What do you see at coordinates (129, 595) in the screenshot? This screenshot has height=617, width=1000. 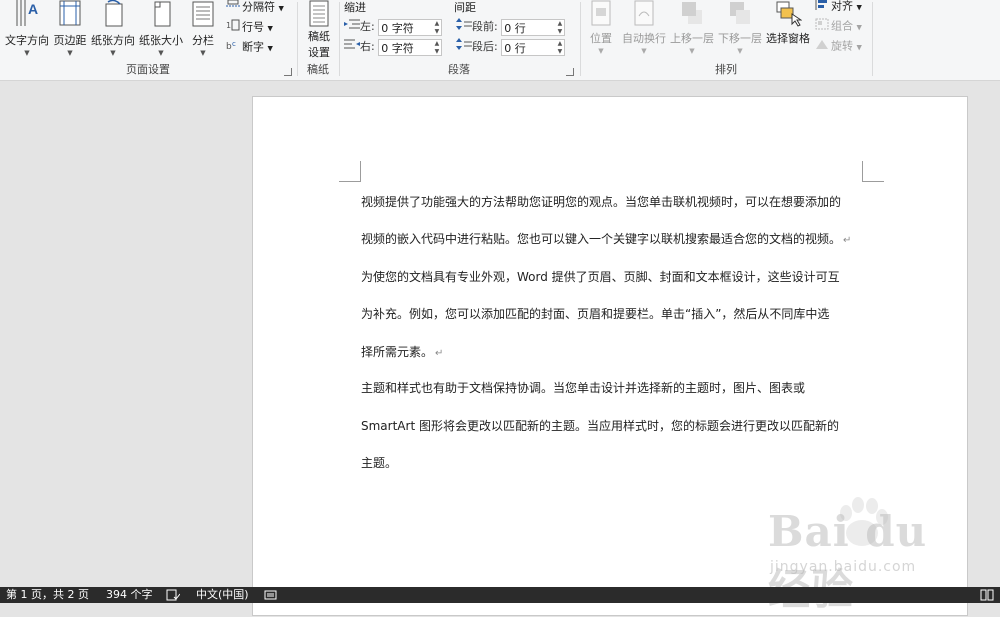 I see `word-count: 394 个字` at bounding box center [129, 595].